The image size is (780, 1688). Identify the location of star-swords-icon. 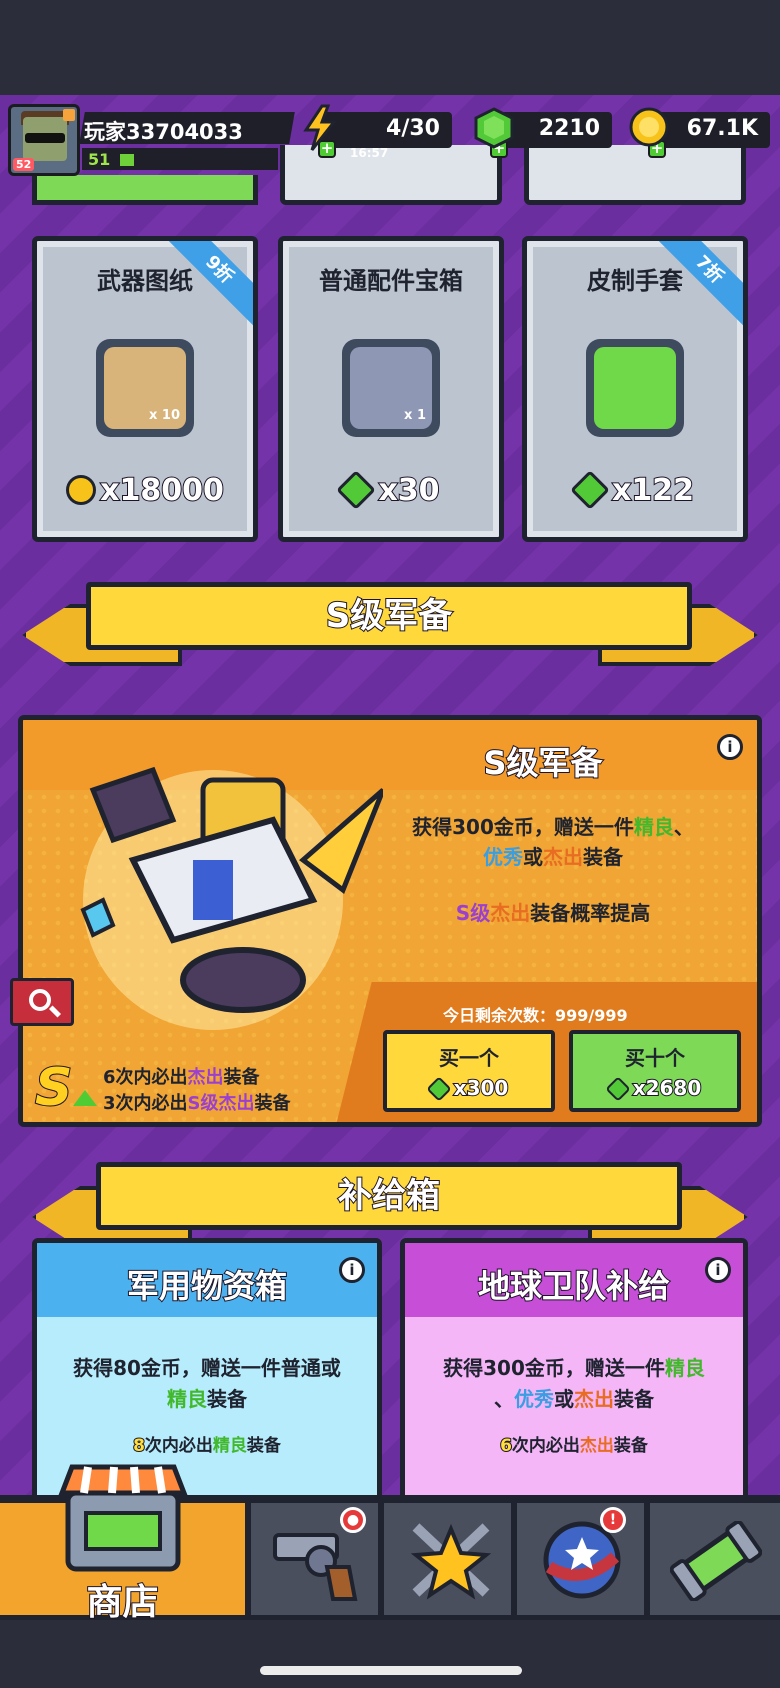
(451, 1561).